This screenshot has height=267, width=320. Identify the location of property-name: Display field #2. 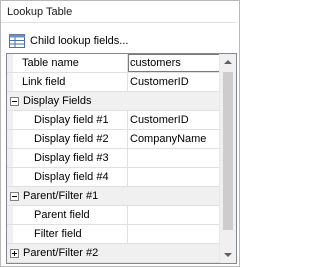
(70, 139).